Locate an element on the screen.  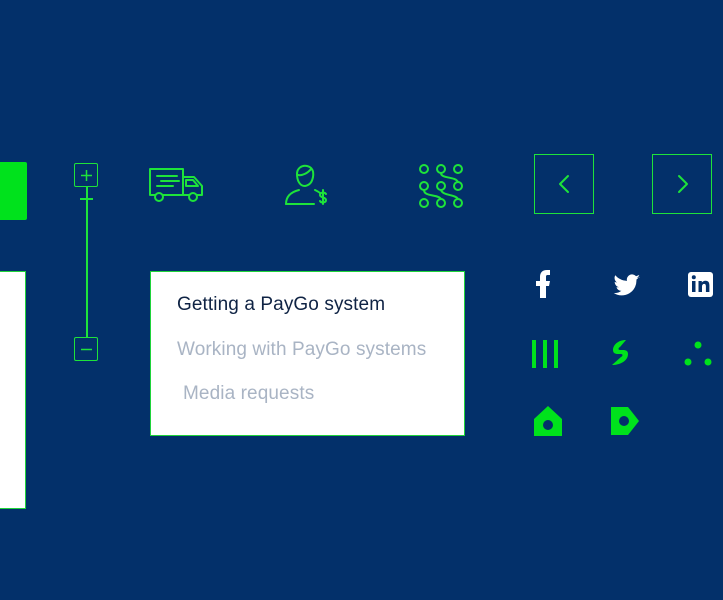
slider-track is located at coordinates (87, 262).